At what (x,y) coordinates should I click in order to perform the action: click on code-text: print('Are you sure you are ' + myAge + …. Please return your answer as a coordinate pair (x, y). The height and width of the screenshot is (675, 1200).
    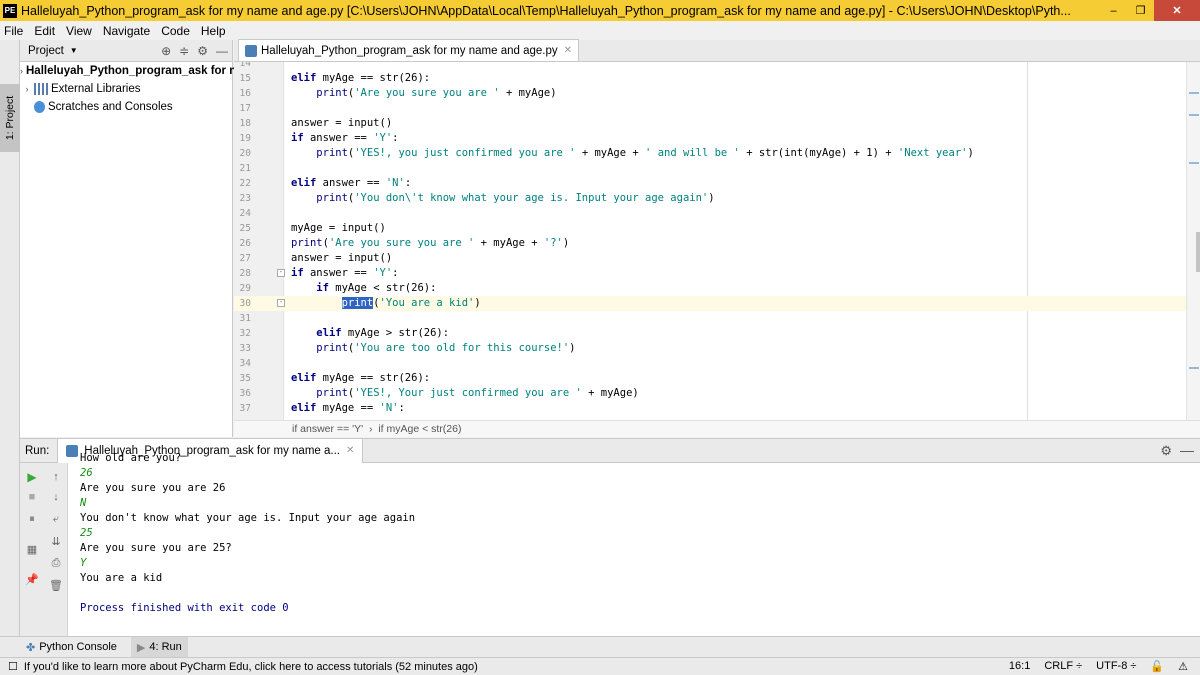
    Looking at the image, I should click on (430, 243).